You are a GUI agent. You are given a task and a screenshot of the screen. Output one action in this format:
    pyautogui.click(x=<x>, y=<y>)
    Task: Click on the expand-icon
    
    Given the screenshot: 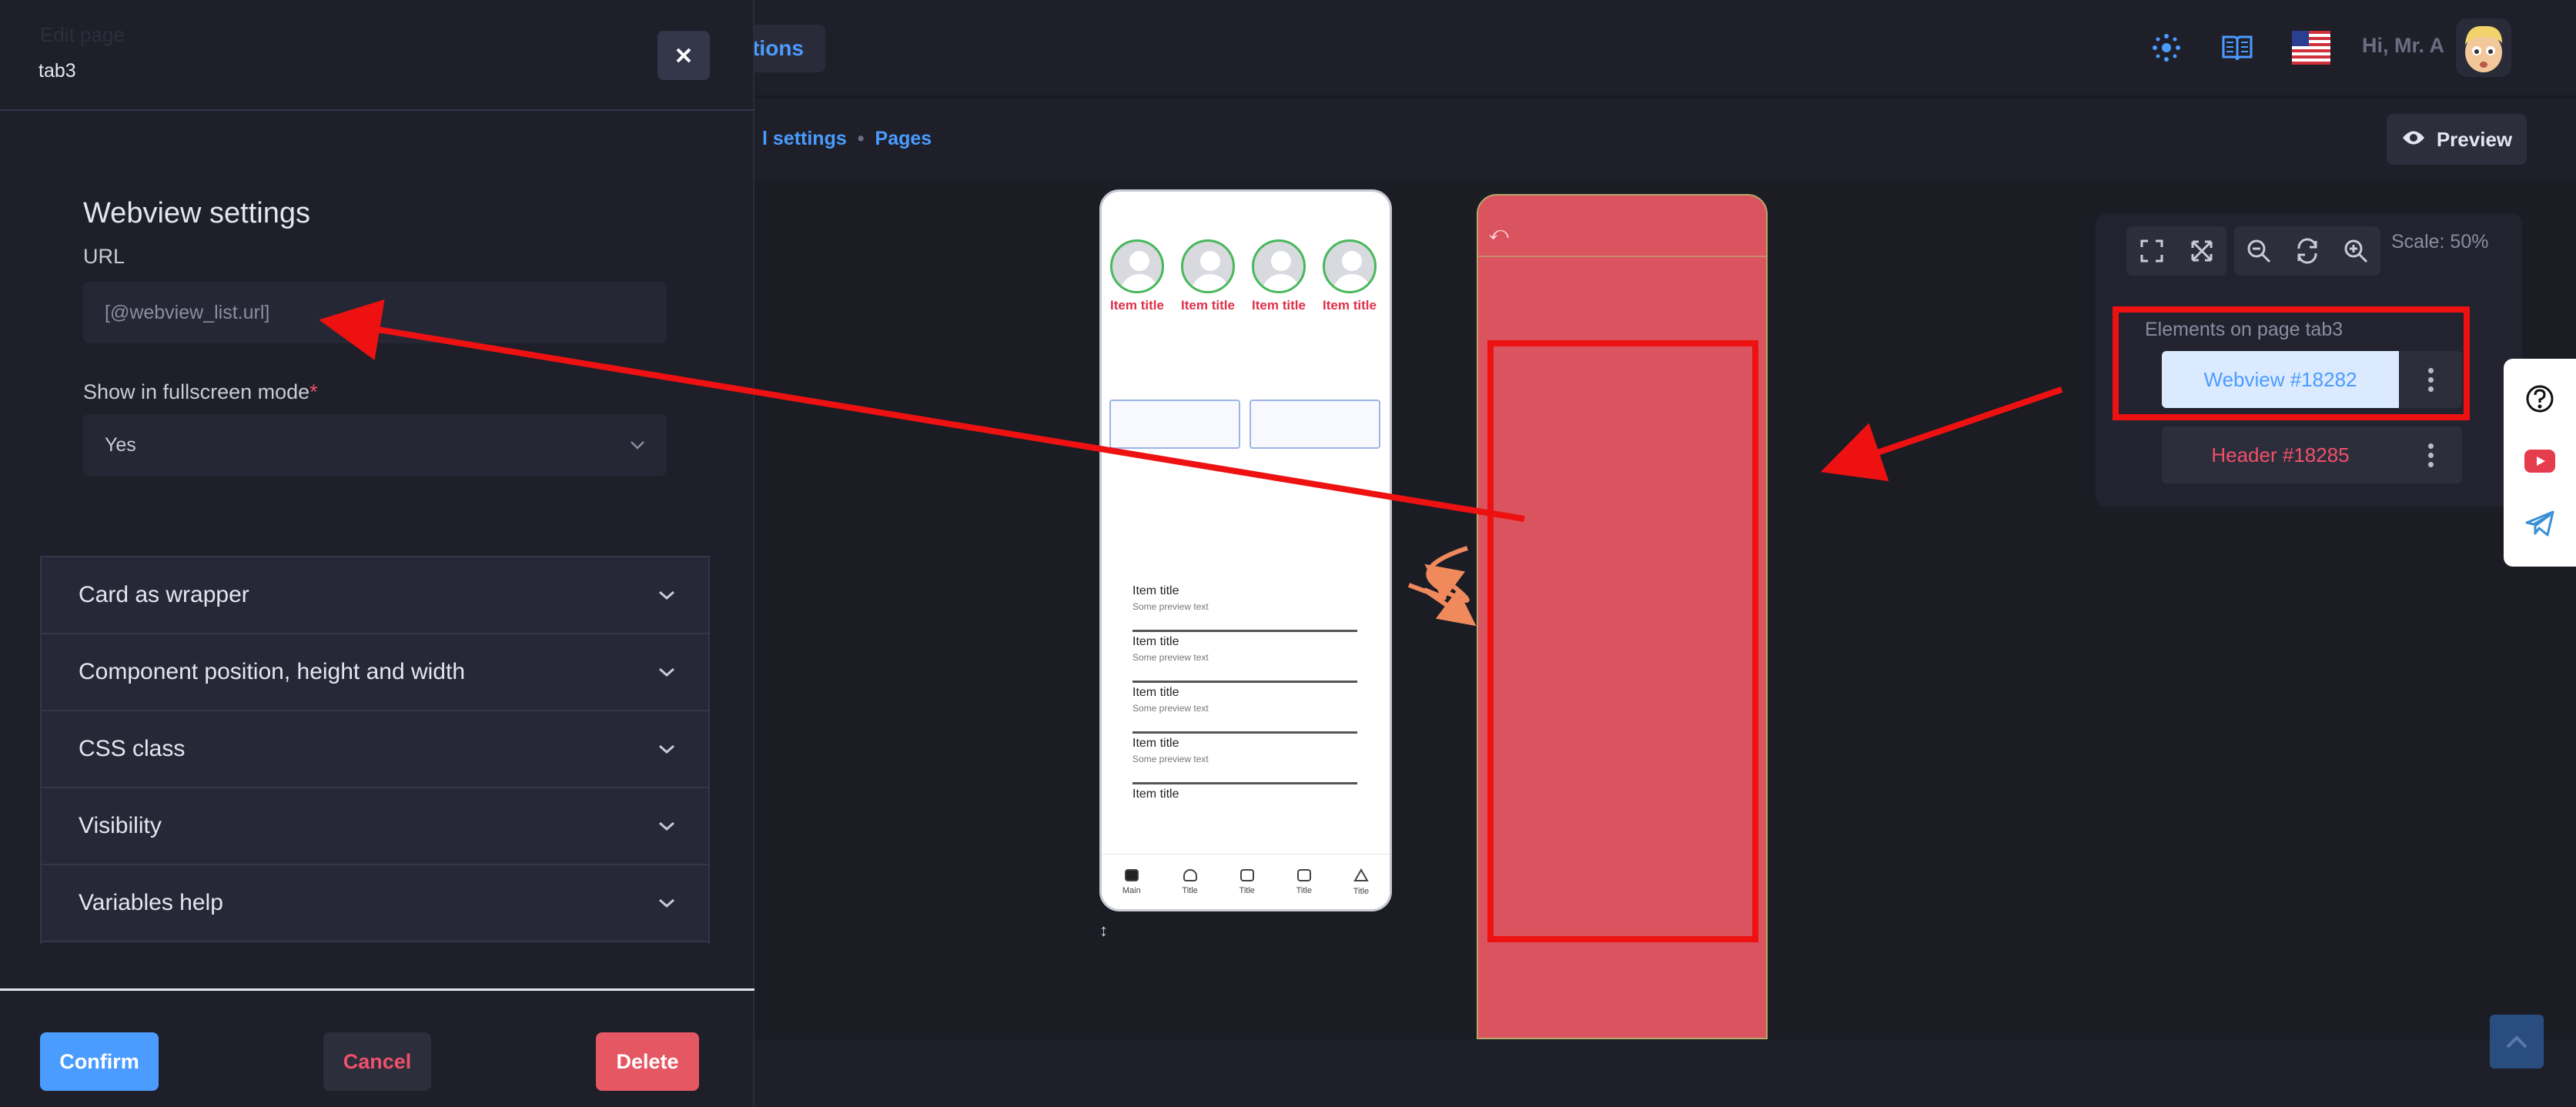 What is the action you would take?
    pyautogui.click(x=2201, y=251)
    